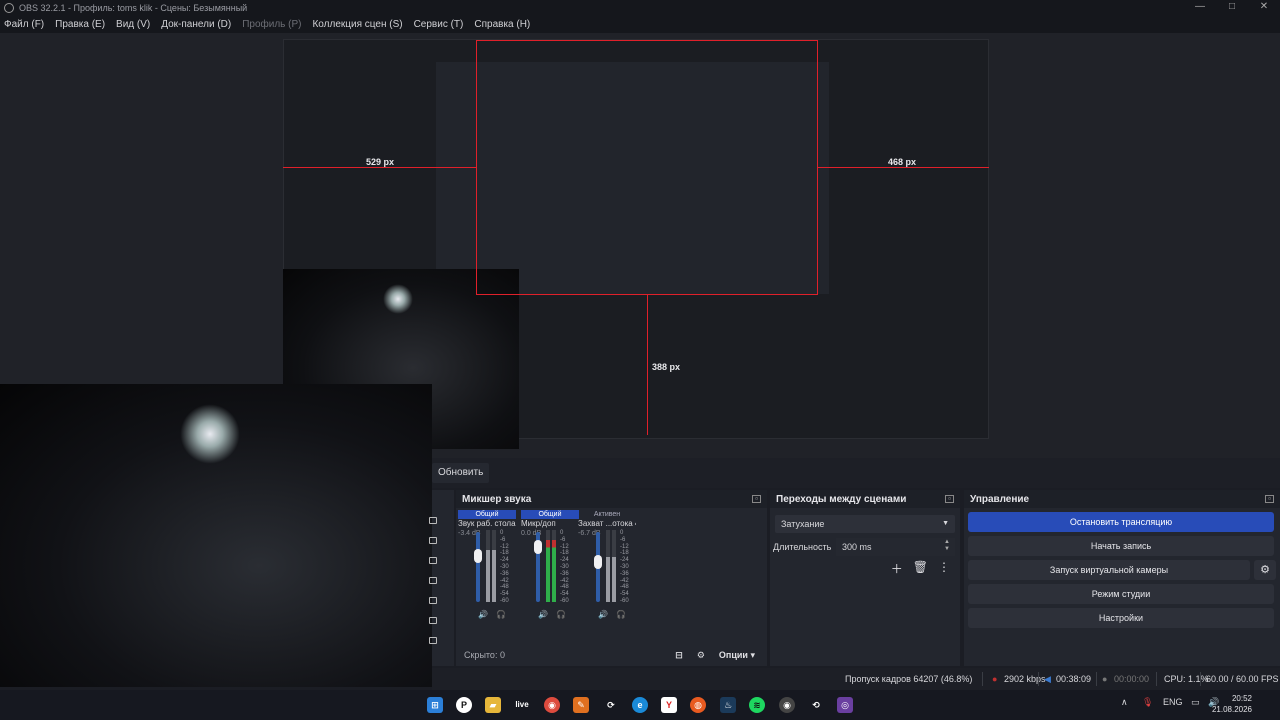  Describe the element at coordinates (1124, 702) in the screenshot. I see `tray-chevron-icon: ∧` at that location.